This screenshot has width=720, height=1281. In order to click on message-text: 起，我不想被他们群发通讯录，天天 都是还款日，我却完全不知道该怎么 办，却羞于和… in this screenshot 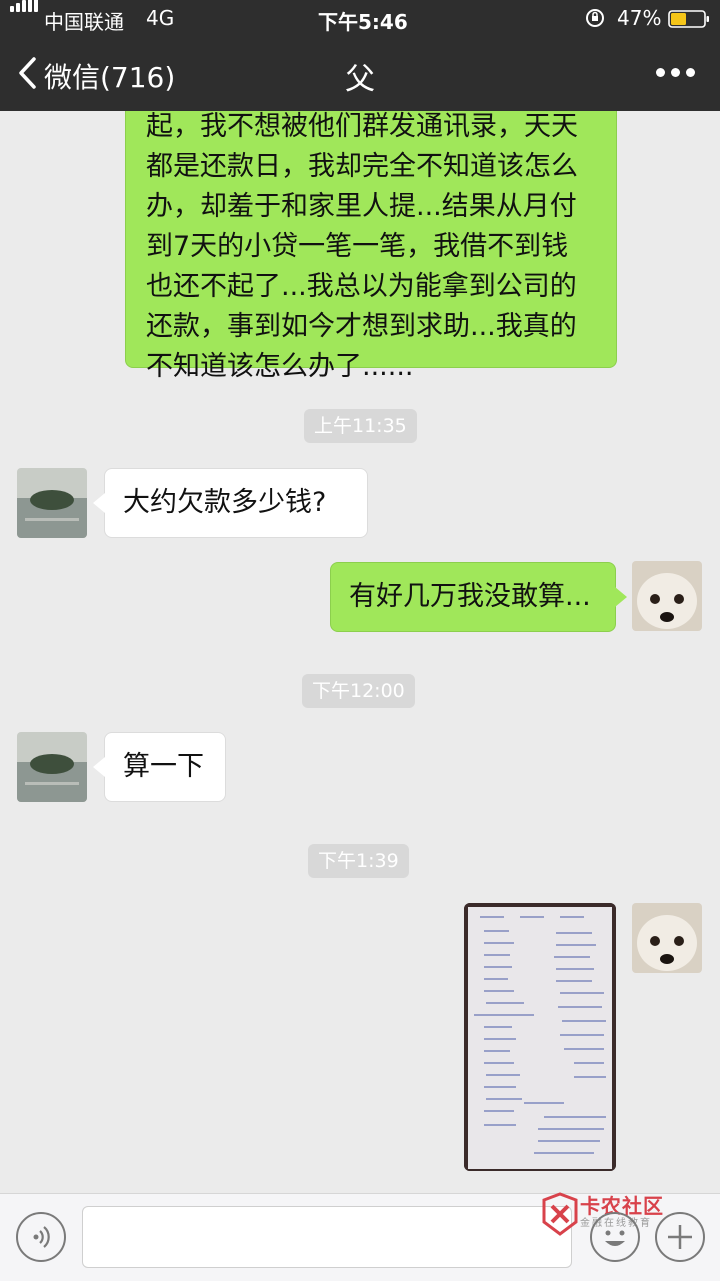, I will do `click(362, 246)`.